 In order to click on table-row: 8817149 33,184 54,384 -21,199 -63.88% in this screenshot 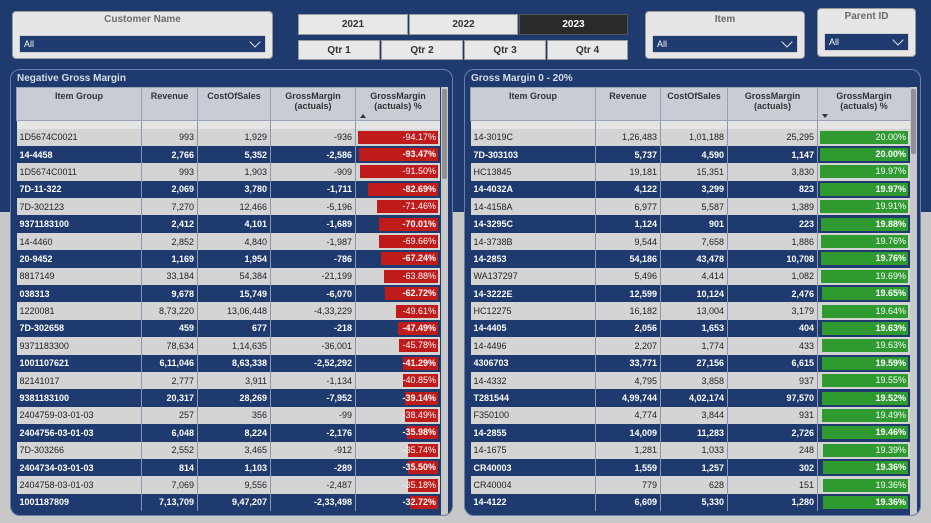, I will do `click(228, 276)`.